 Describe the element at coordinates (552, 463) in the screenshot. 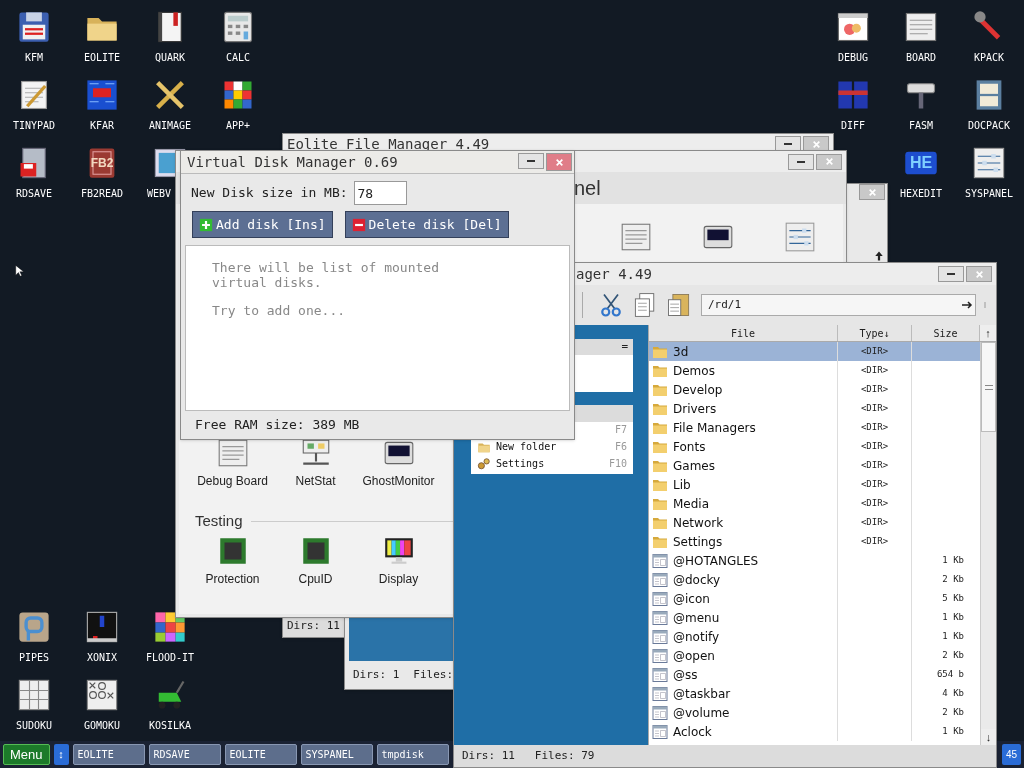

I see `menu-item: Settings F10` at that location.